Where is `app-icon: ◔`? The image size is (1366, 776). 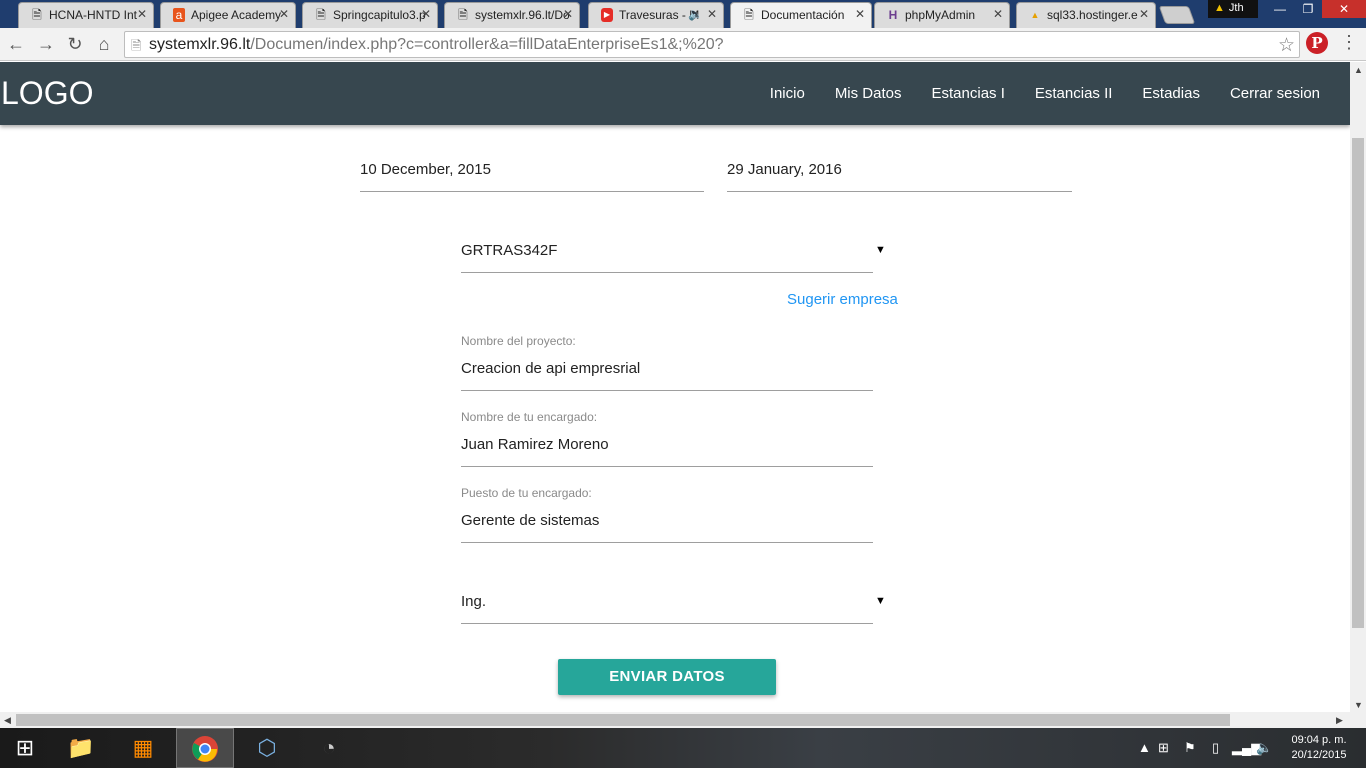 app-icon: ◔ is located at coordinates (329, 748).